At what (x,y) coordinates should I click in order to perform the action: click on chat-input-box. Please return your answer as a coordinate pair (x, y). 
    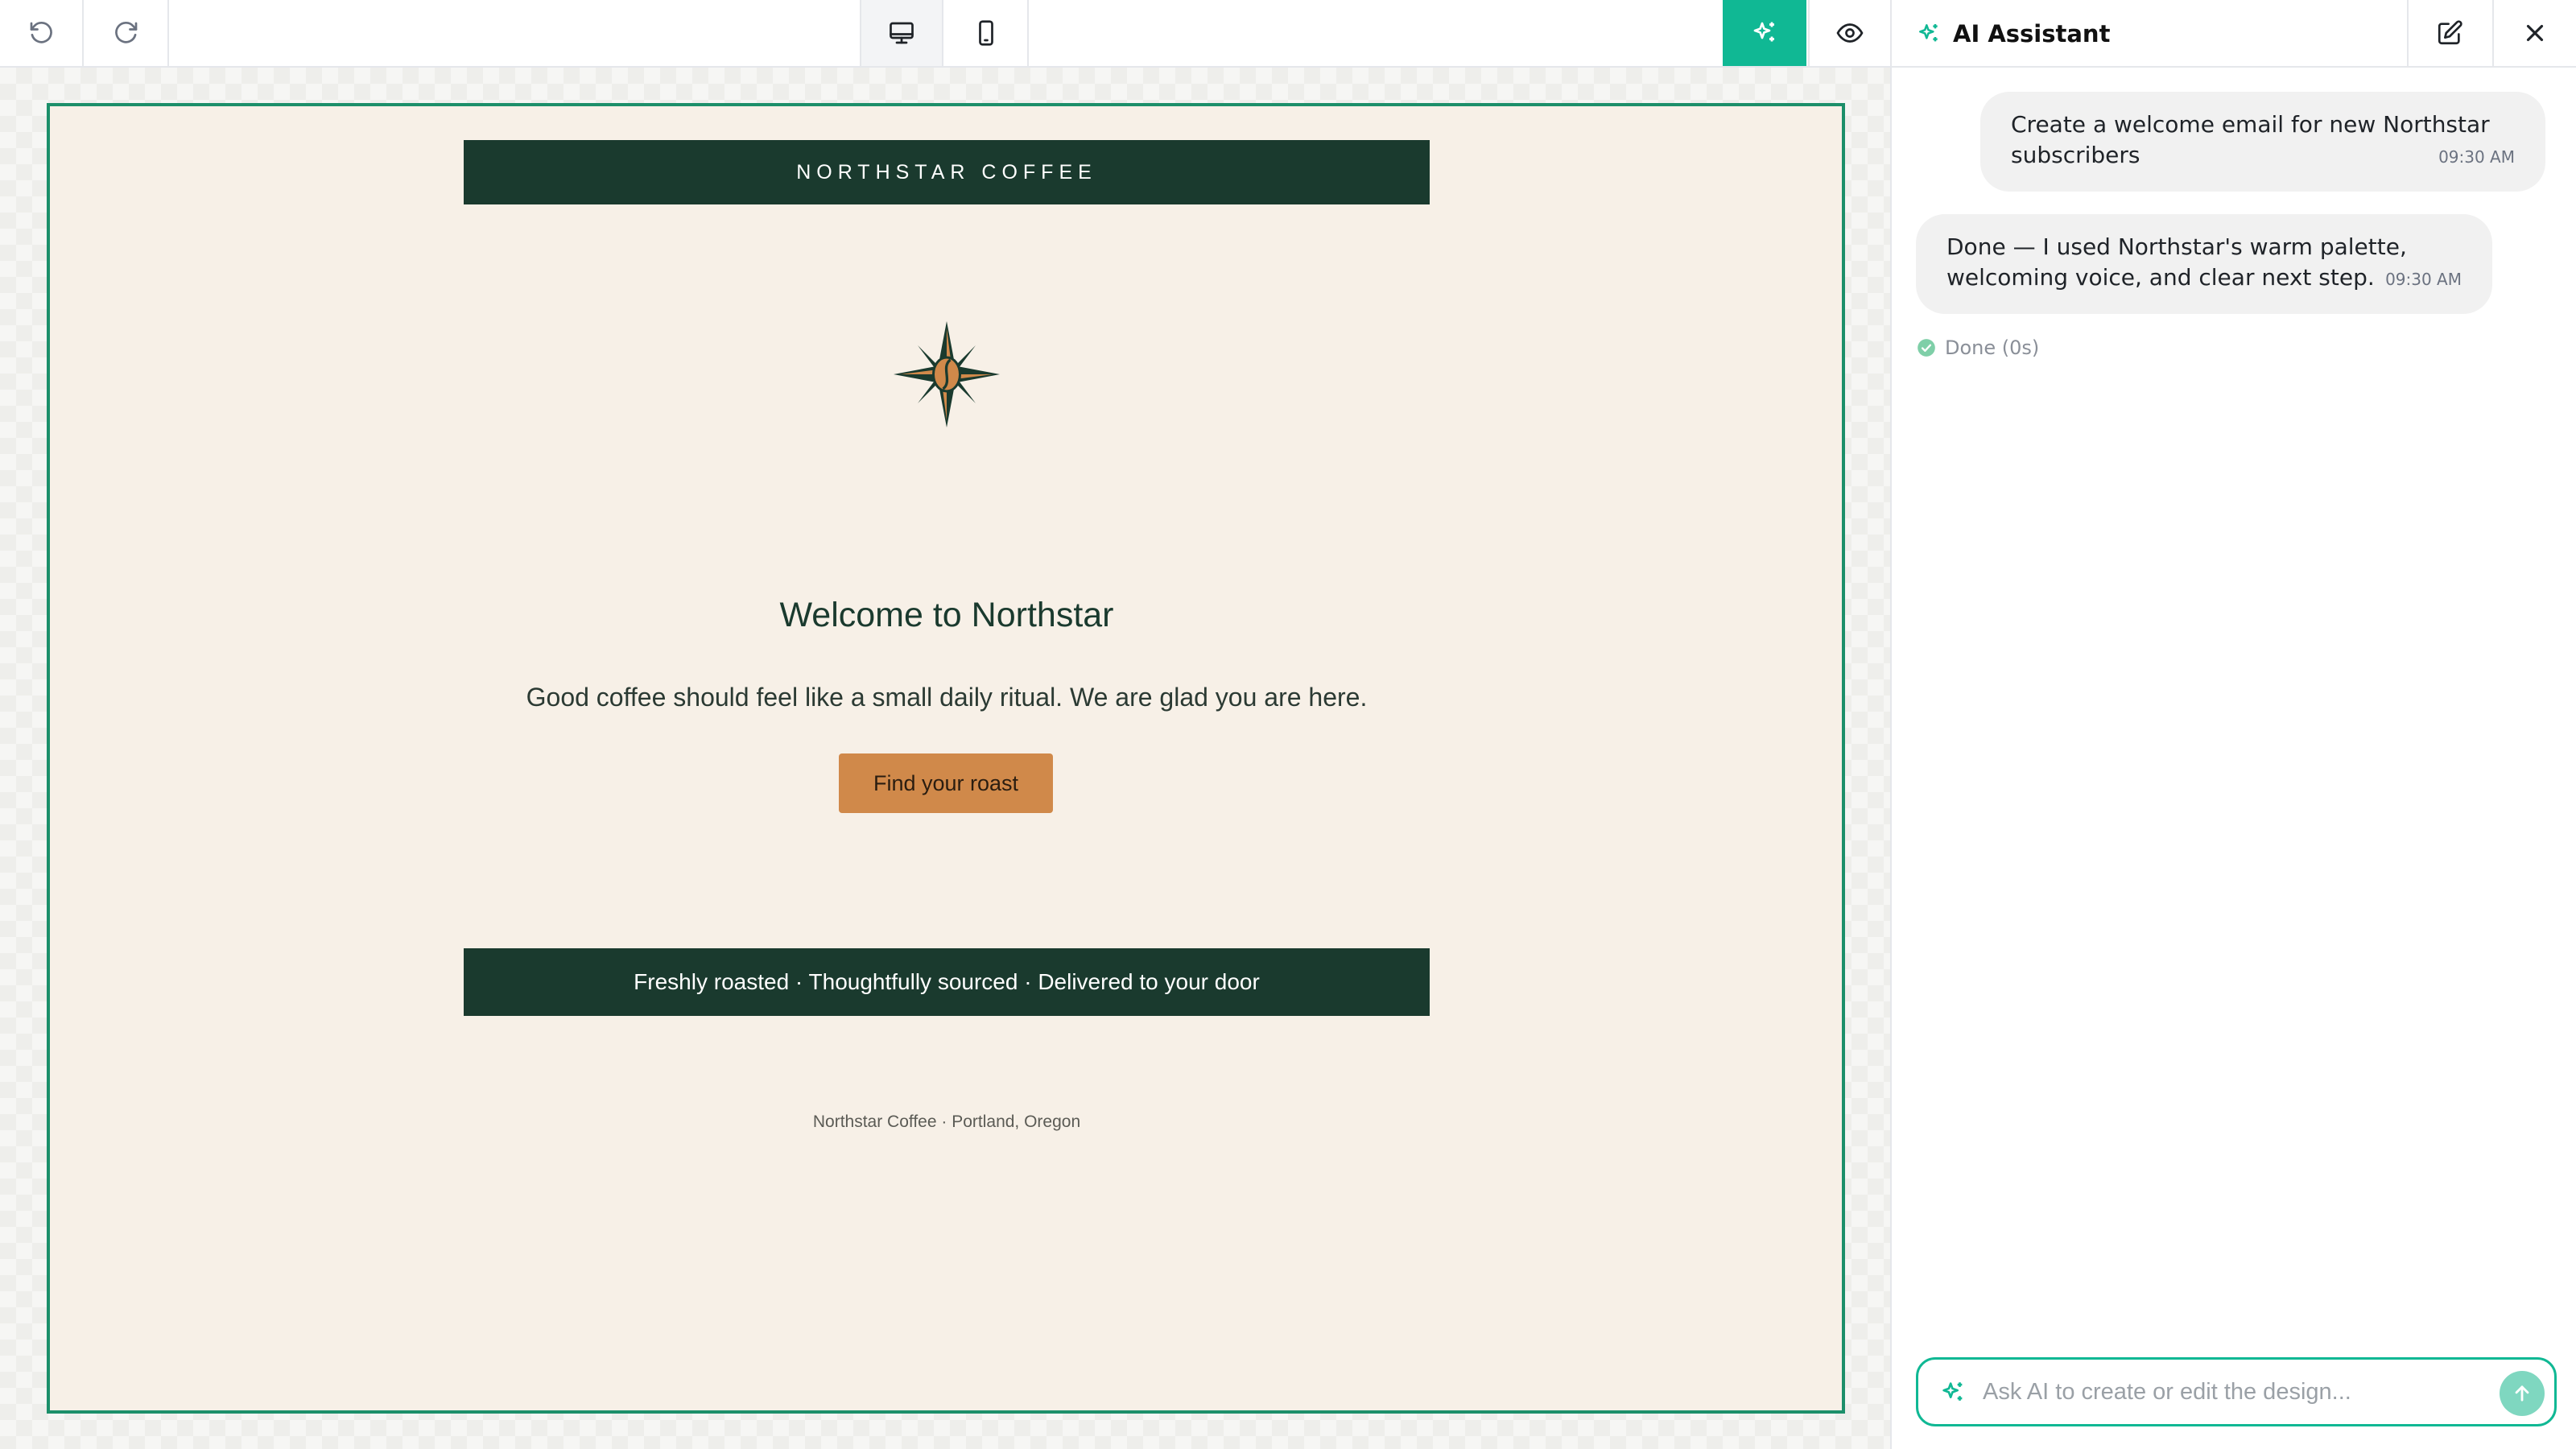
    Looking at the image, I should click on (2236, 1391).